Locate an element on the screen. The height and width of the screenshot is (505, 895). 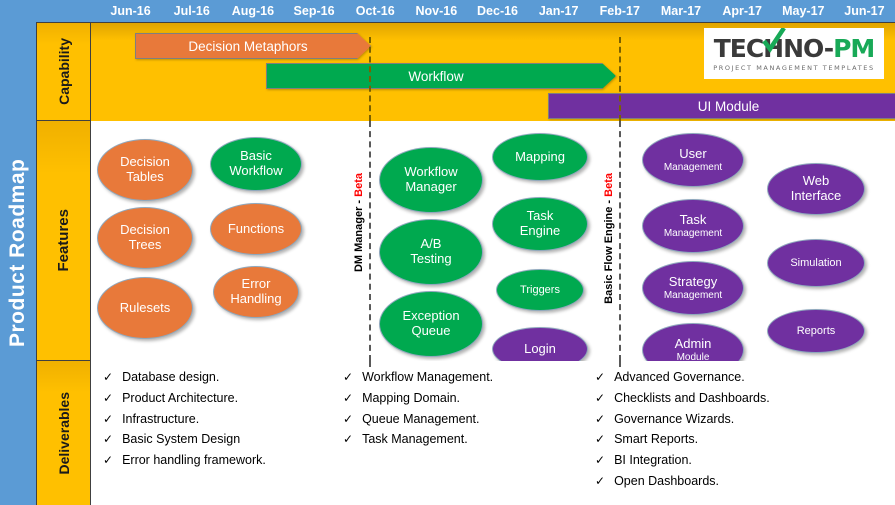
feature-oval: Basic Workflow is located at coordinates (256, 164).